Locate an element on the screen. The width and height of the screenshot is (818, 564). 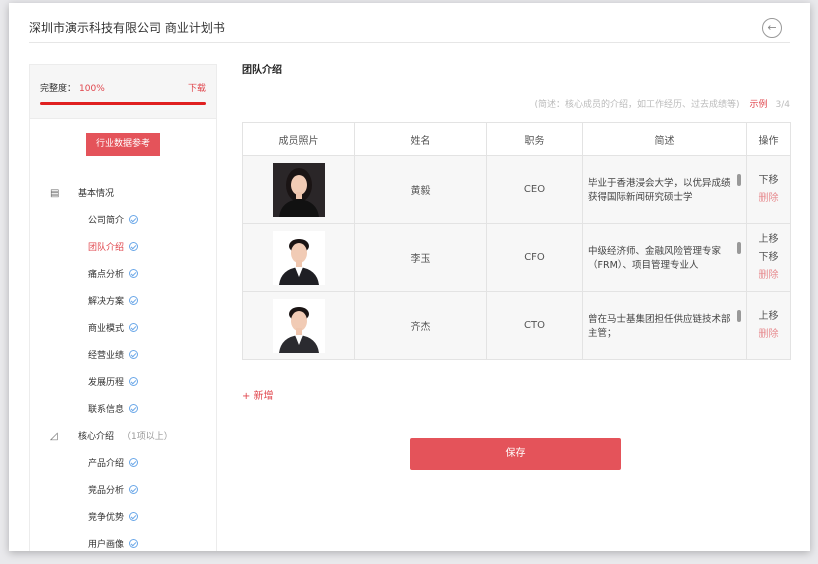
sidebar-section: ▤ 基本情况 is located at coordinates (82, 192).